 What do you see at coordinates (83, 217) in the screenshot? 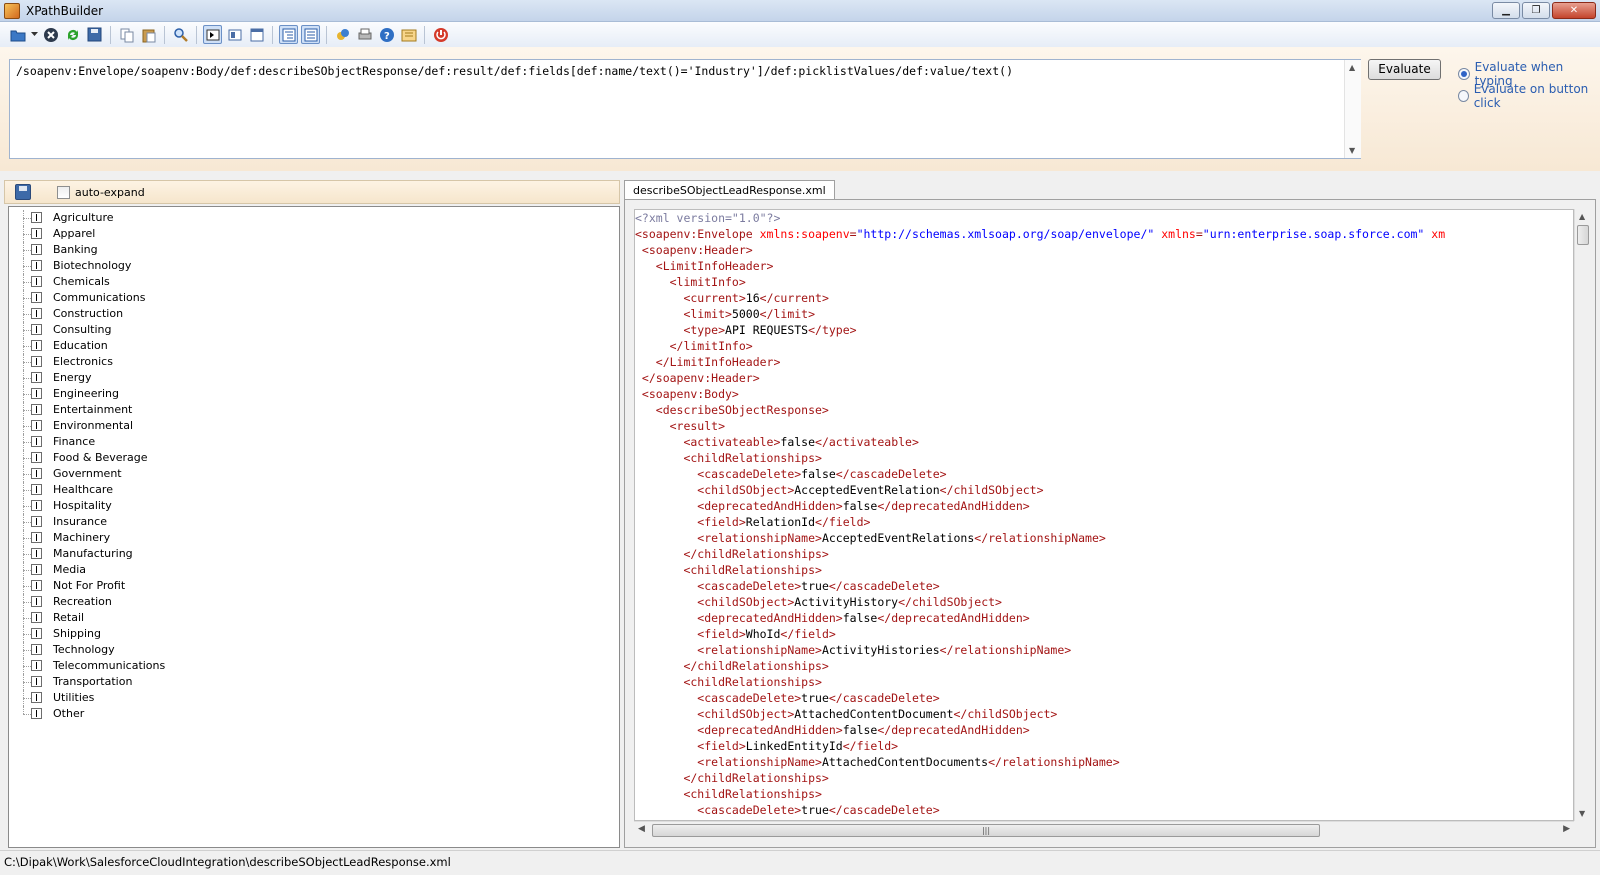
I see `tree-item-label: Agriculture` at bounding box center [83, 217].